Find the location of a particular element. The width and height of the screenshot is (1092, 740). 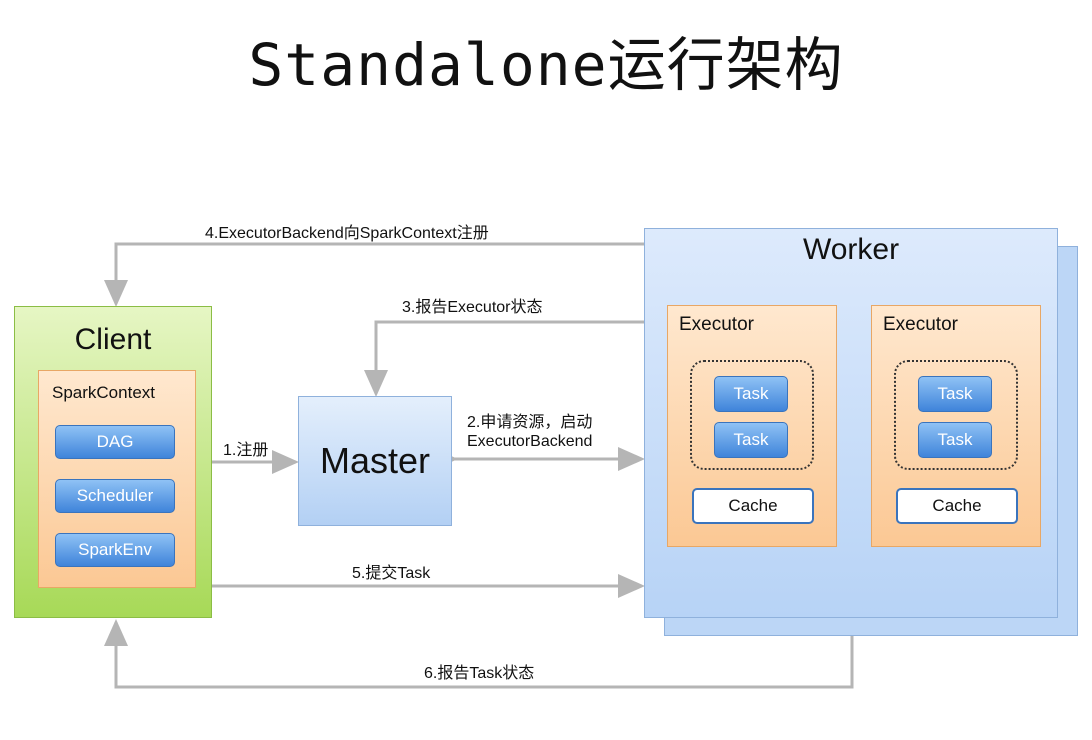

spark-context-title: SparkContext is located at coordinates (103, 392).